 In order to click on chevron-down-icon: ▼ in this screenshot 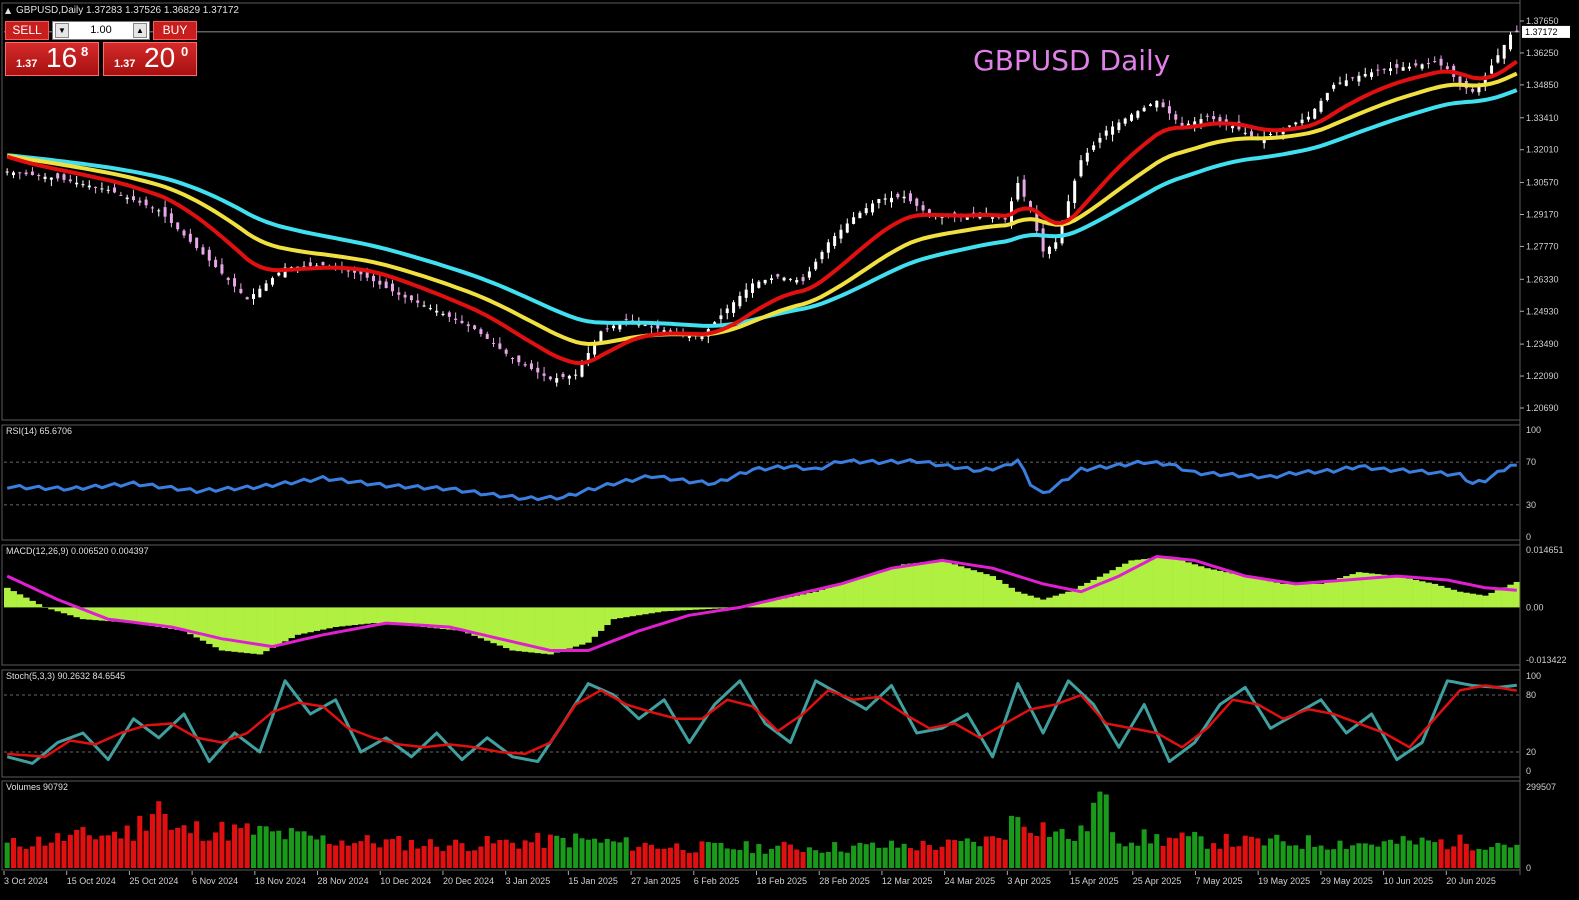, I will do `click(62, 30)`.